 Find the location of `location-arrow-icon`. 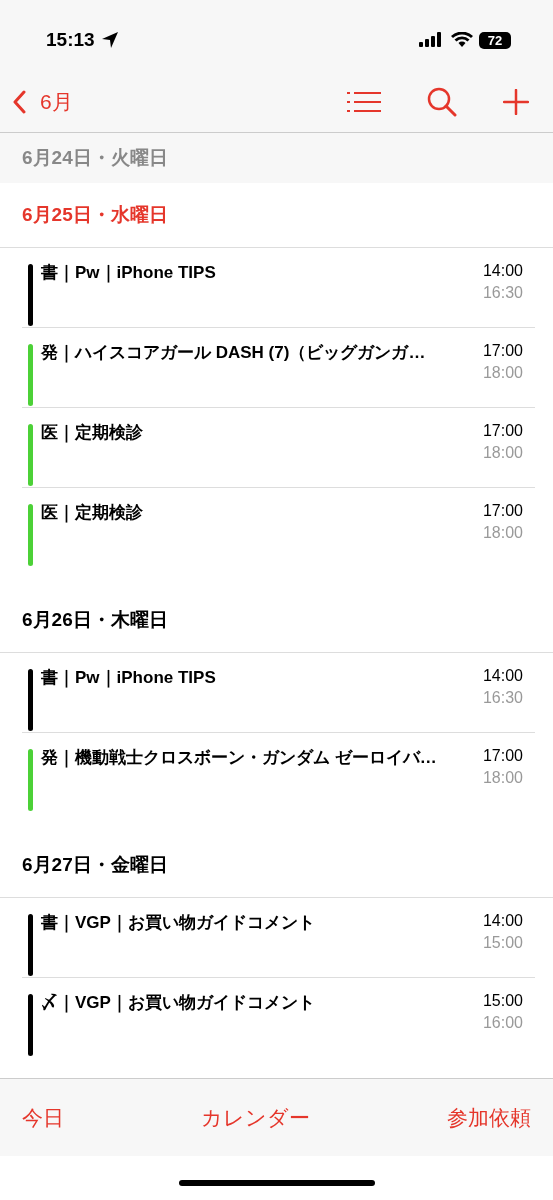

location-arrow-icon is located at coordinates (109, 40).